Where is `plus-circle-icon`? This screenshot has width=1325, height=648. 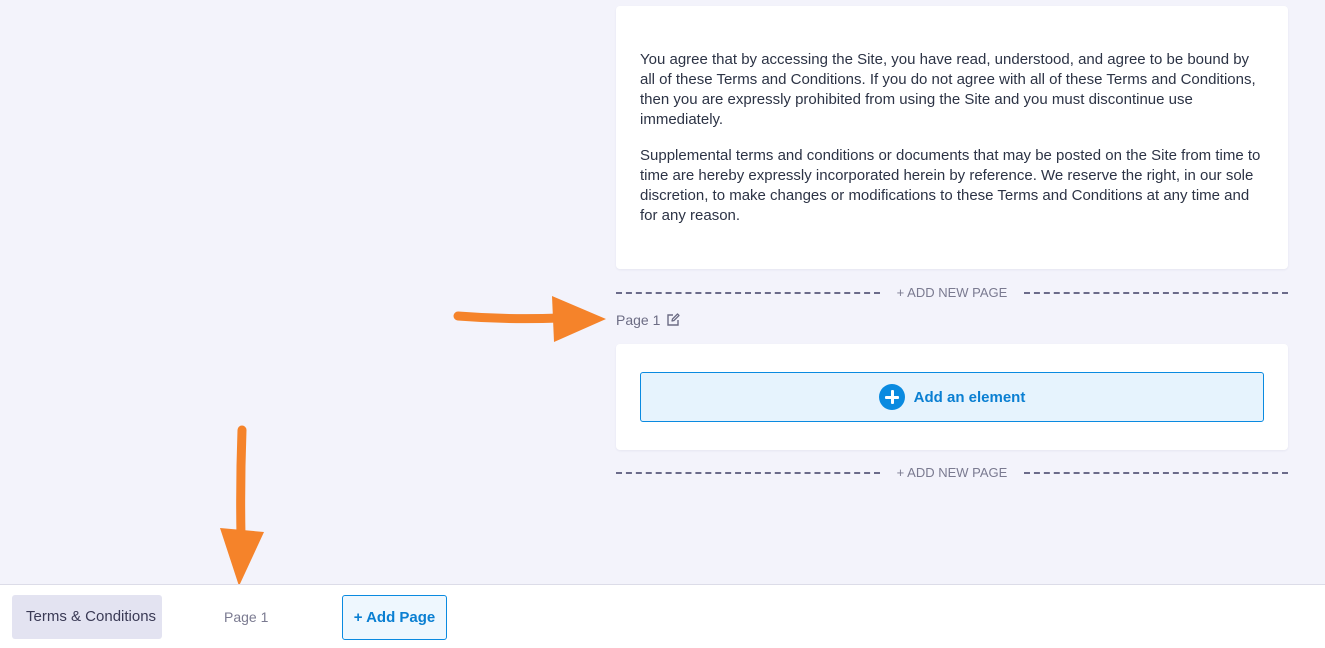 plus-circle-icon is located at coordinates (891, 397).